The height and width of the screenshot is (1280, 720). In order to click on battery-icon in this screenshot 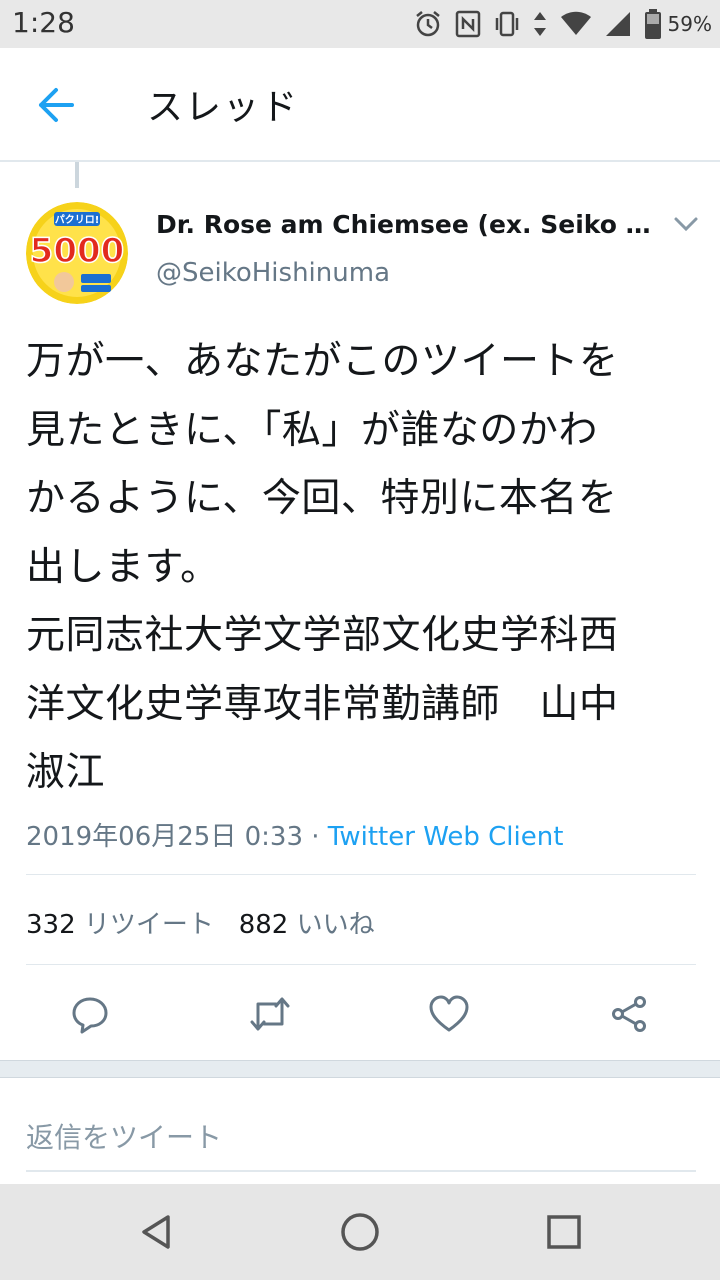, I will do `click(652, 24)`.